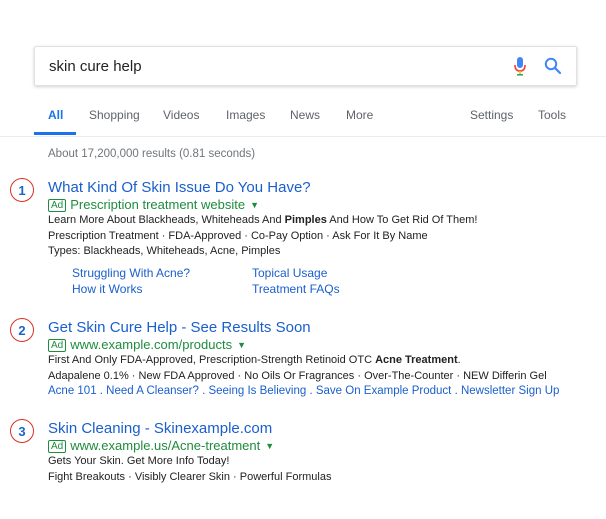  I want to click on search-input: skin cure help, so click(95, 66).